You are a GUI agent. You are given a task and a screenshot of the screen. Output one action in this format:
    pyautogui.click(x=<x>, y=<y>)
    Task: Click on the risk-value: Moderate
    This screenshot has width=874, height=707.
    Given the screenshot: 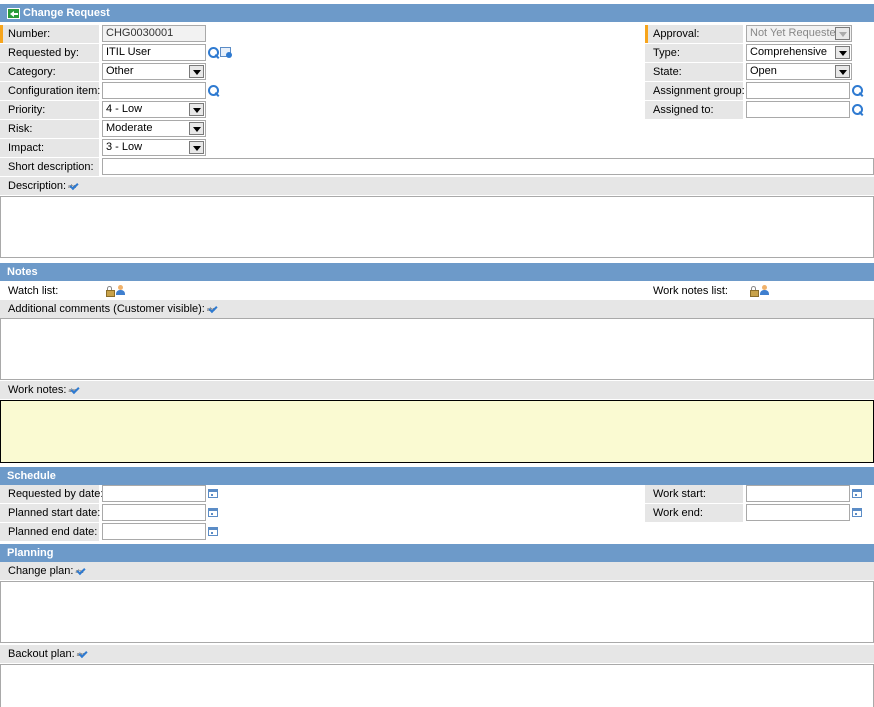 What is the action you would take?
    pyautogui.click(x=129, y=128)
    